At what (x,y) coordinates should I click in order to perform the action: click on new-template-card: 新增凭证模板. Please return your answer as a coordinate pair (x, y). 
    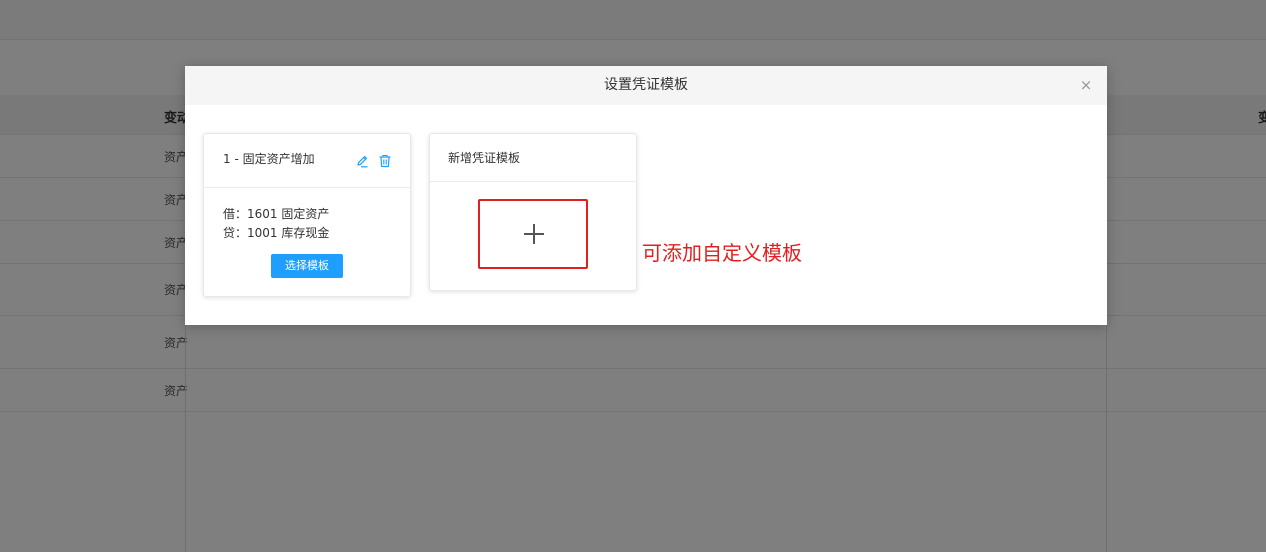
    Looking at the image, I should click on (533, 212).